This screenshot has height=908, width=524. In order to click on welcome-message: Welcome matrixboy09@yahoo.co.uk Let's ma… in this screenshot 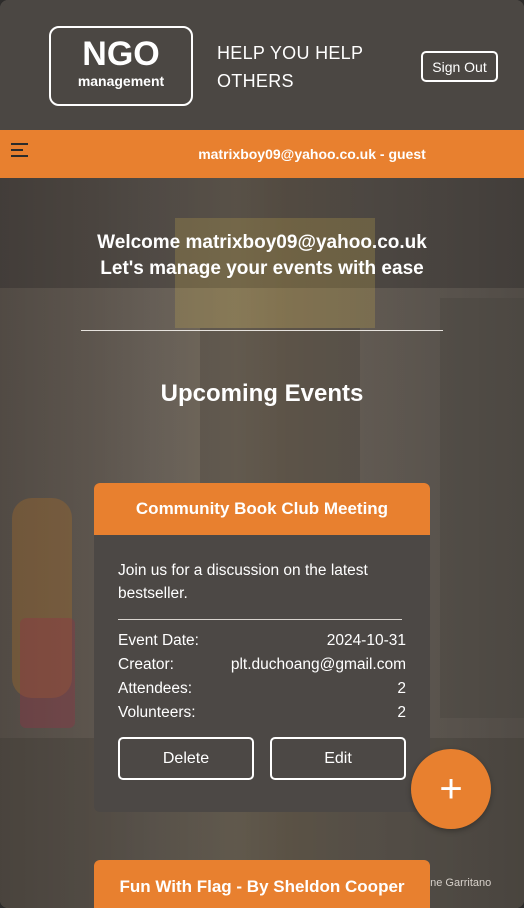, I will do `click(262, 256)`.